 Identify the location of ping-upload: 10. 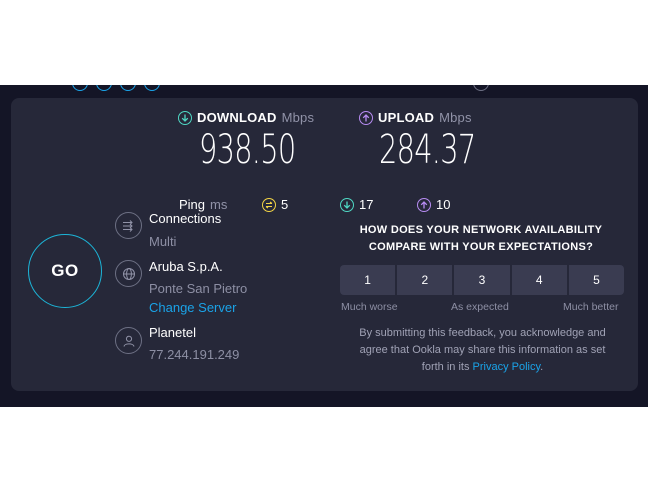
(433, 204).